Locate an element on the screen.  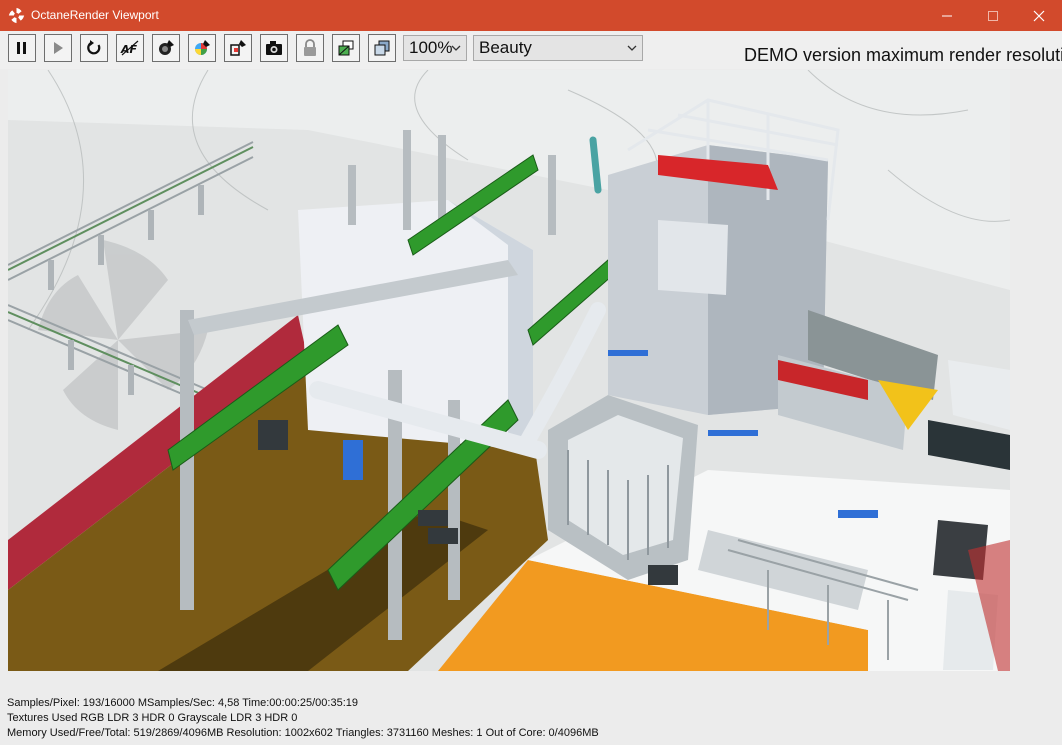
lock-viewport-button is located at coordinates (310, 48).